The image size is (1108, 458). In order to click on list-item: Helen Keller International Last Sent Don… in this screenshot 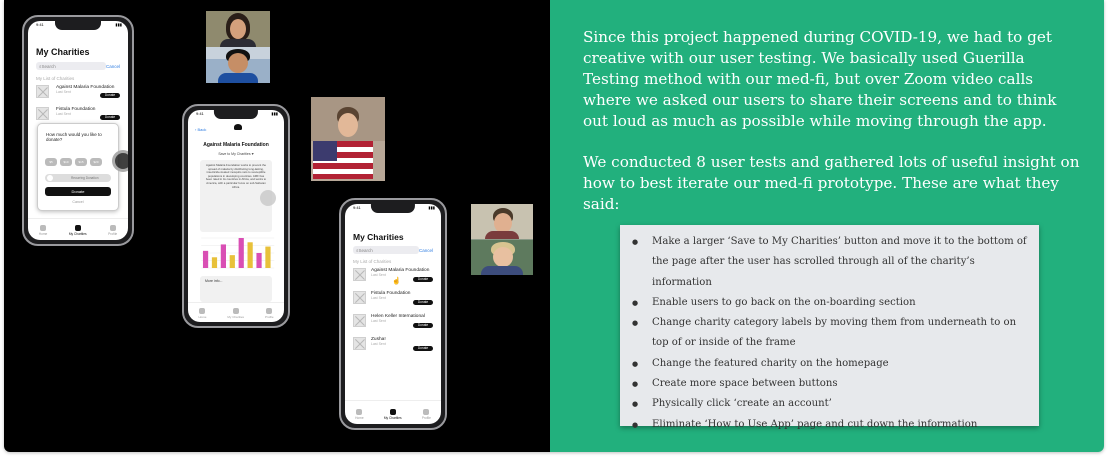, I will do `click(393, 325)`.